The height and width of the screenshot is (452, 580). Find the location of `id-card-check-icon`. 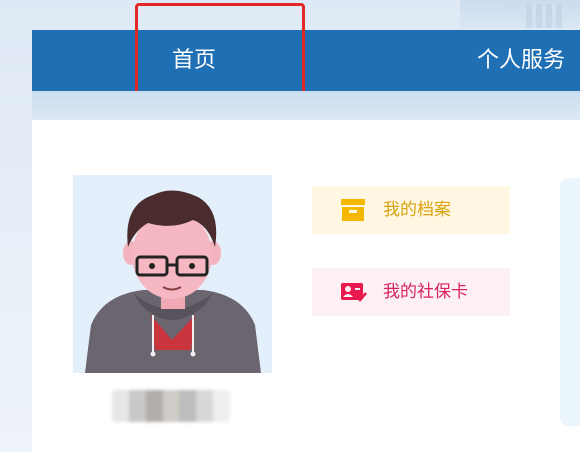

id-card-check-icon is located at coordinates (354, 292).